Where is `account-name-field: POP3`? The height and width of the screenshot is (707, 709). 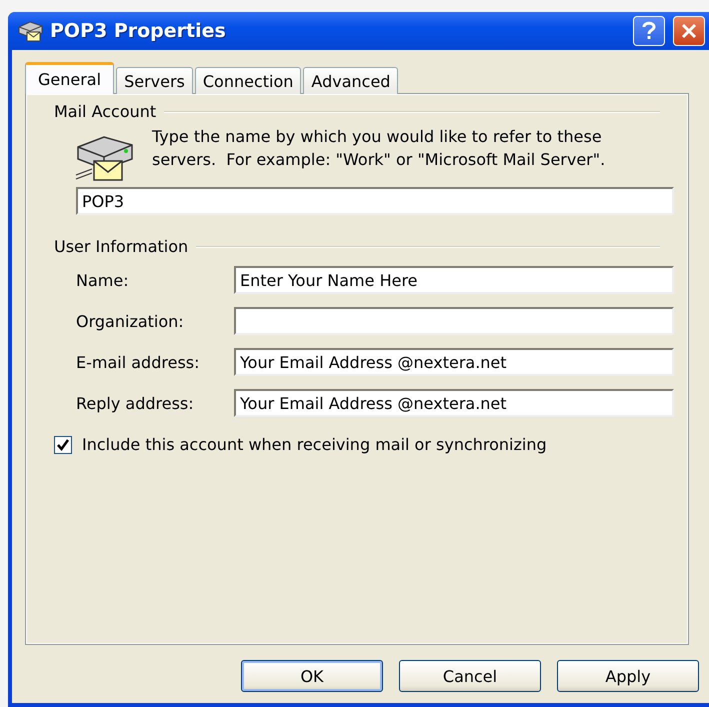
account-name-field: POP3 is located at coordinates (375, 201).